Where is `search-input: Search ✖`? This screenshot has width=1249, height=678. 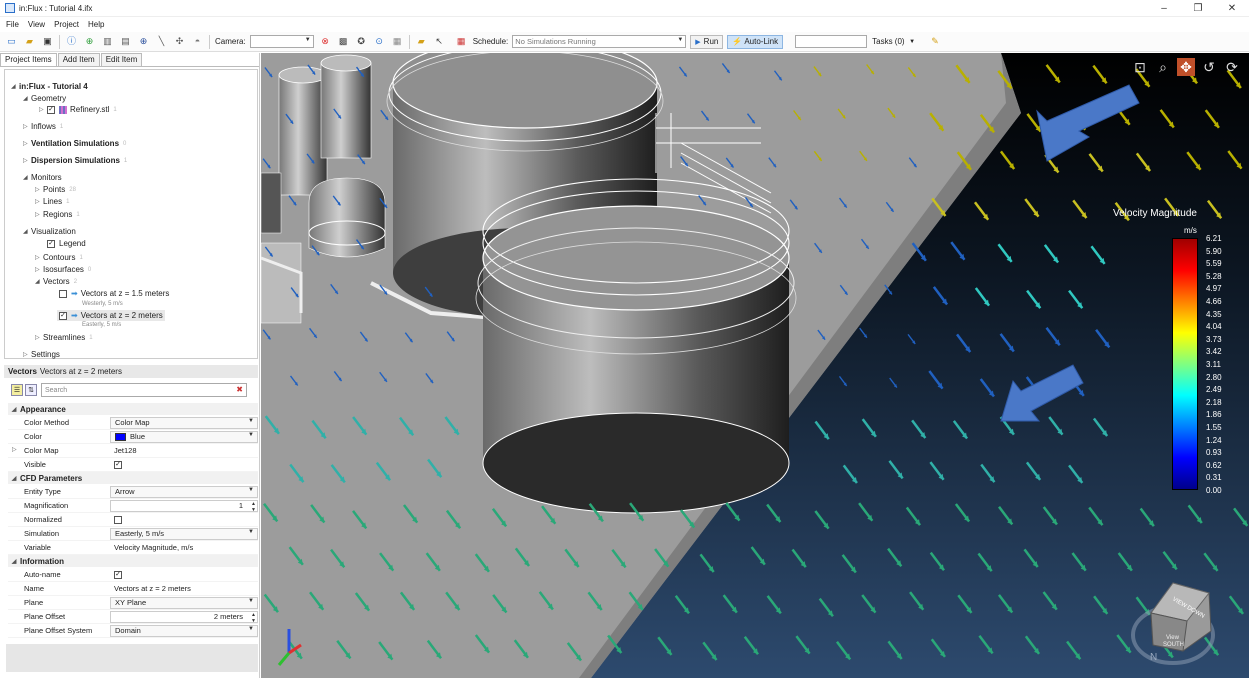
search-input: Search ✖ is located at coordinates (144, 390).